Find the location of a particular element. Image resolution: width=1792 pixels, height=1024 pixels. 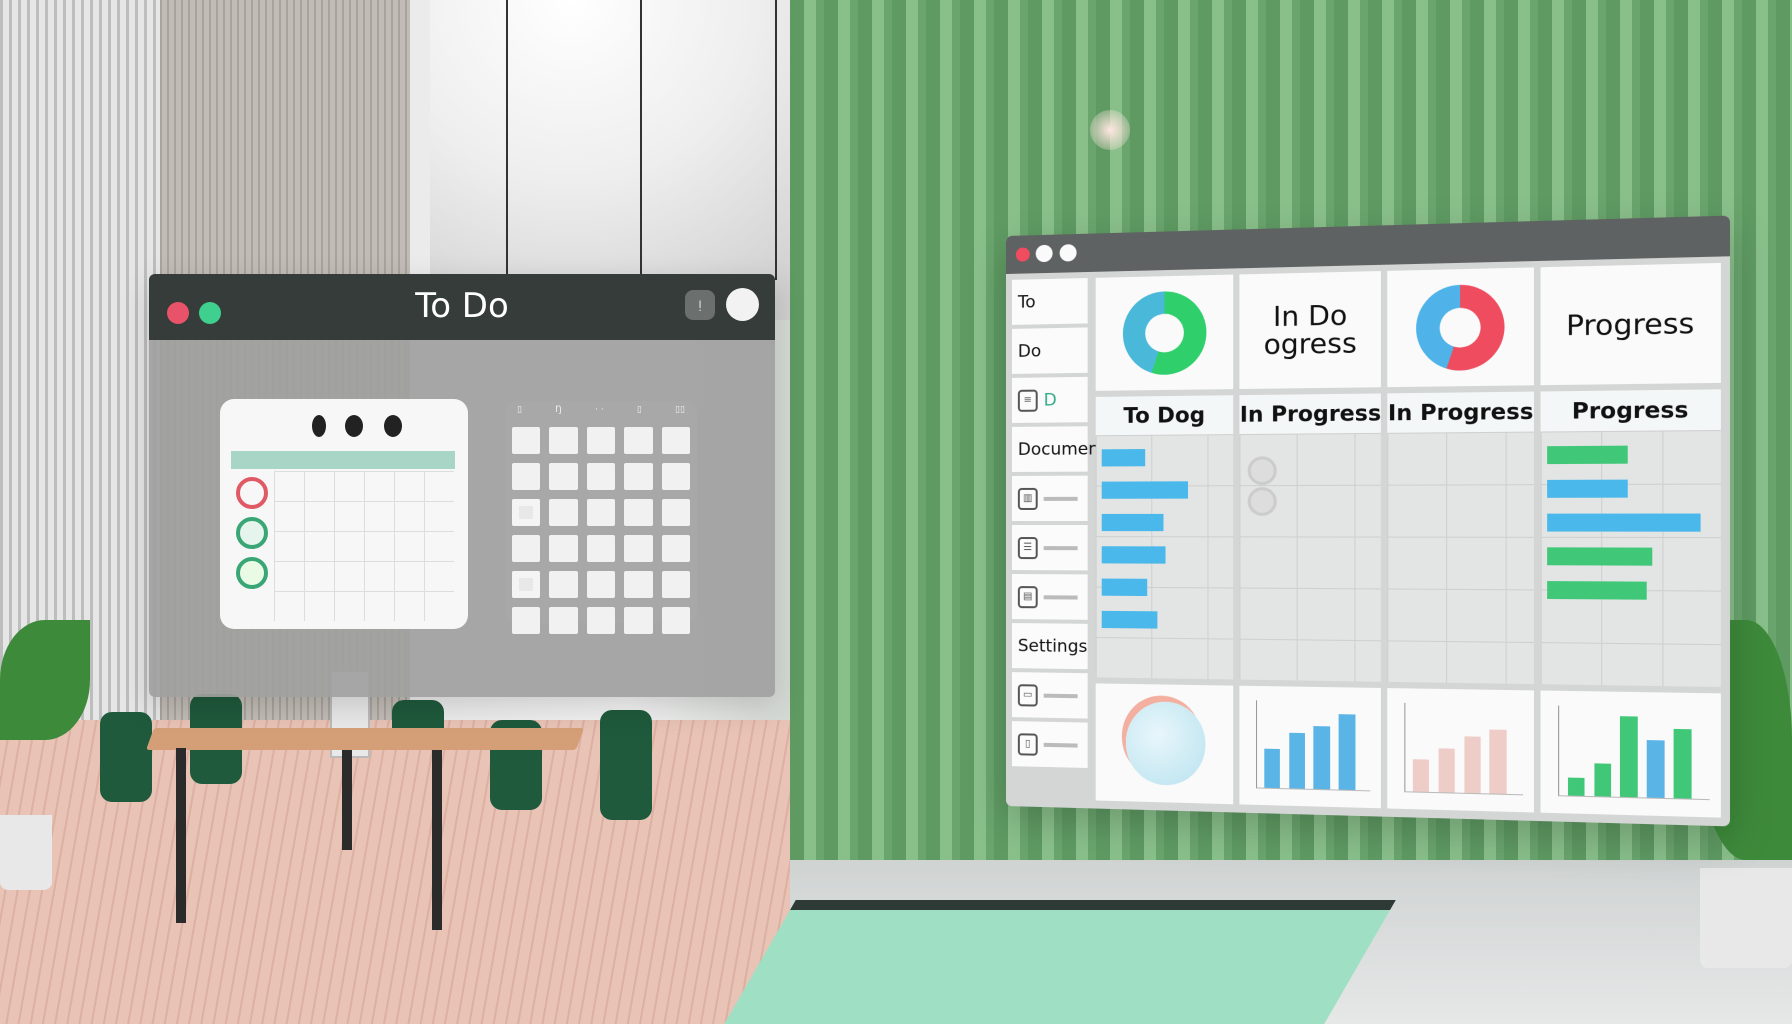

sidebar-item: To is located at coordinates (1049, 301).